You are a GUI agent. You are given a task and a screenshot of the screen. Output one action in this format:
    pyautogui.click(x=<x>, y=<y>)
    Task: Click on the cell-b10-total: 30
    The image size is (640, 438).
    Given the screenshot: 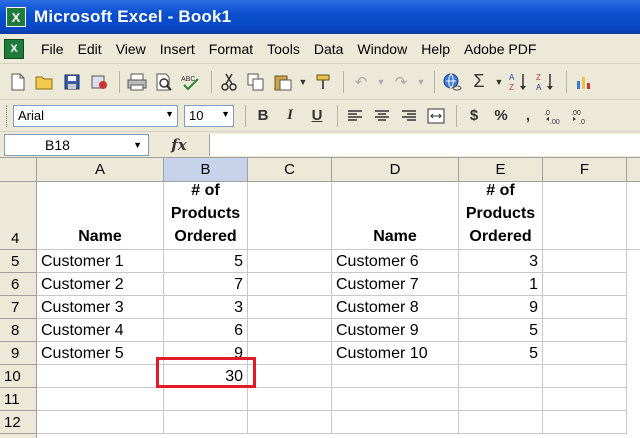 What is the action you would take?
    pyautogui.click(x=206, y=376)
    